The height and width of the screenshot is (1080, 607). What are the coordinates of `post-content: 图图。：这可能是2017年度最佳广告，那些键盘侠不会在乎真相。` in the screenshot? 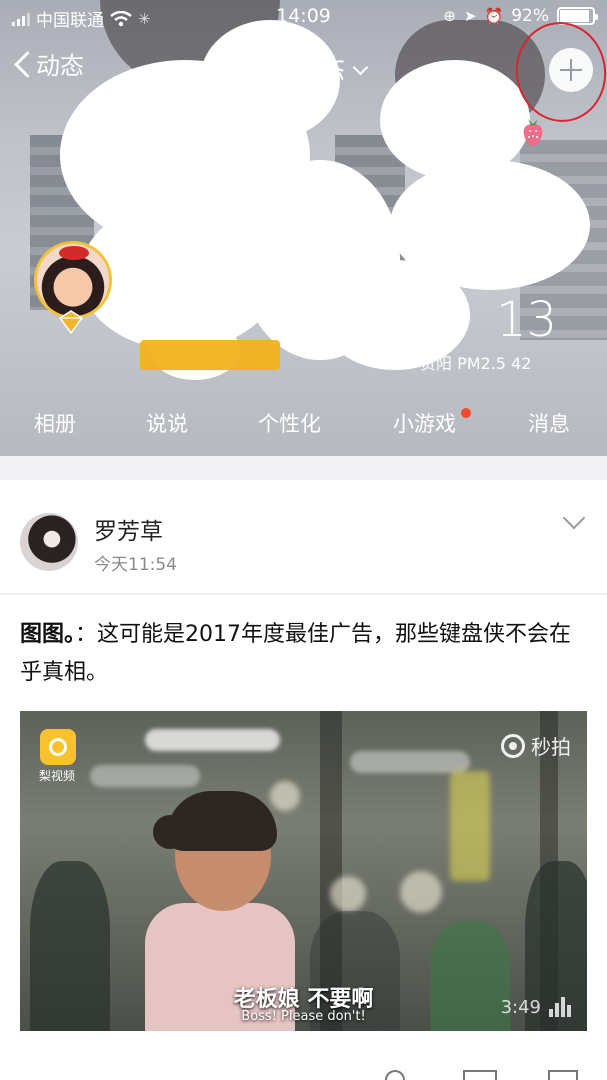 It's located at (305, 654).